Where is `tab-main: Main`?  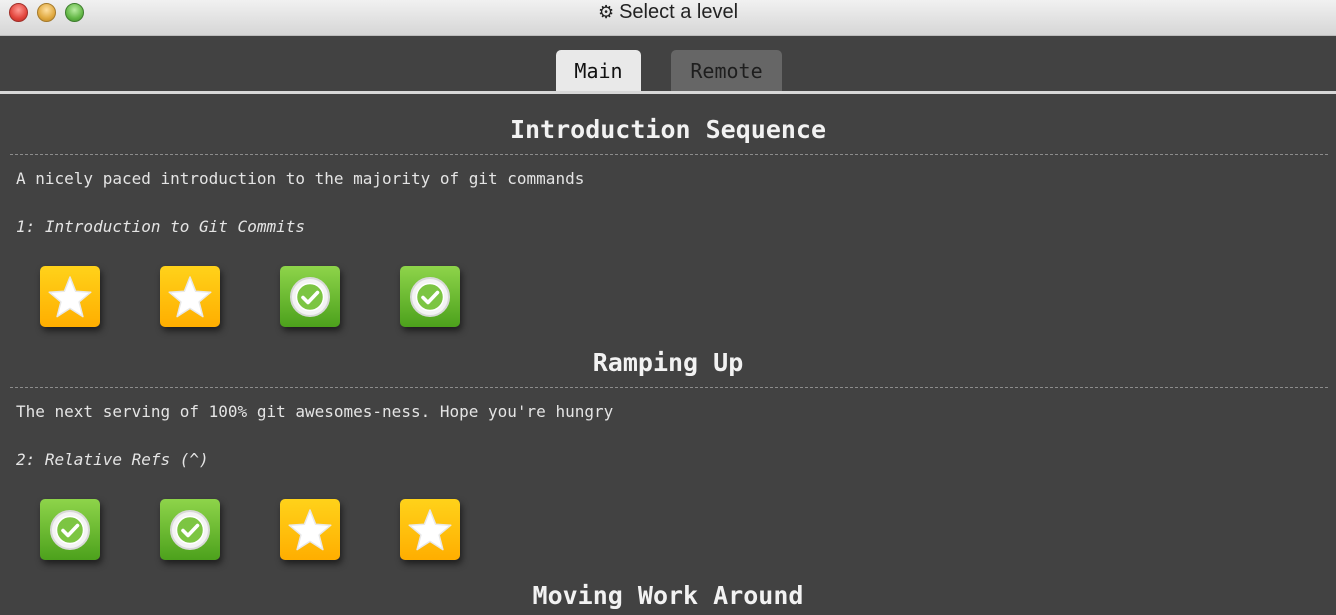
tab-main: Main is located at coordinates (598, 70).